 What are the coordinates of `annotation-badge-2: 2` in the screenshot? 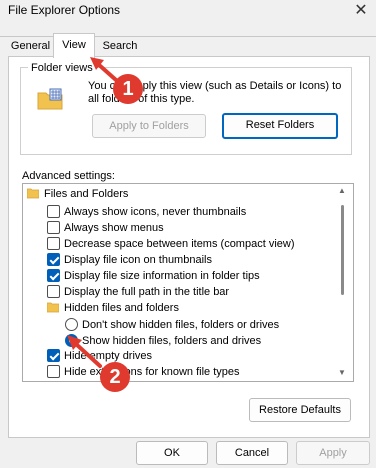 It's located at (115, 377).